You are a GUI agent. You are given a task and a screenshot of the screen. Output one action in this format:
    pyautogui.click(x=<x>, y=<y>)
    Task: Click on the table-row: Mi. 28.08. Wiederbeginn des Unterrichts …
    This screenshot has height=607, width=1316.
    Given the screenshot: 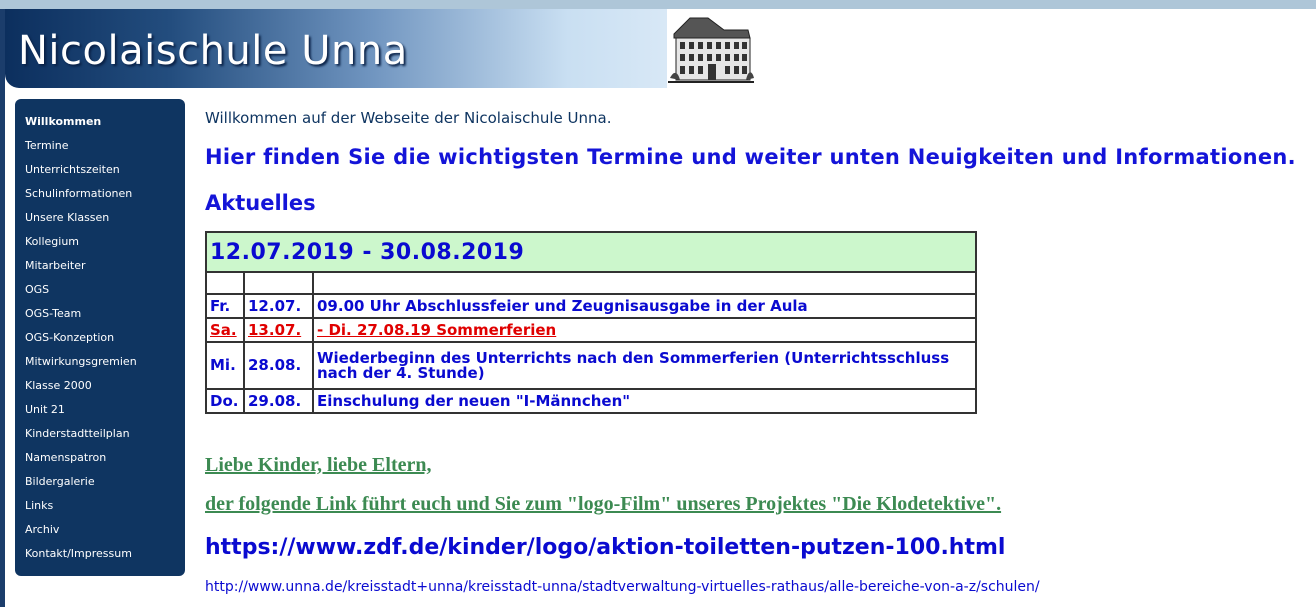 What is the action you would take?
    pyautogui.click(x=591, y=365)
    